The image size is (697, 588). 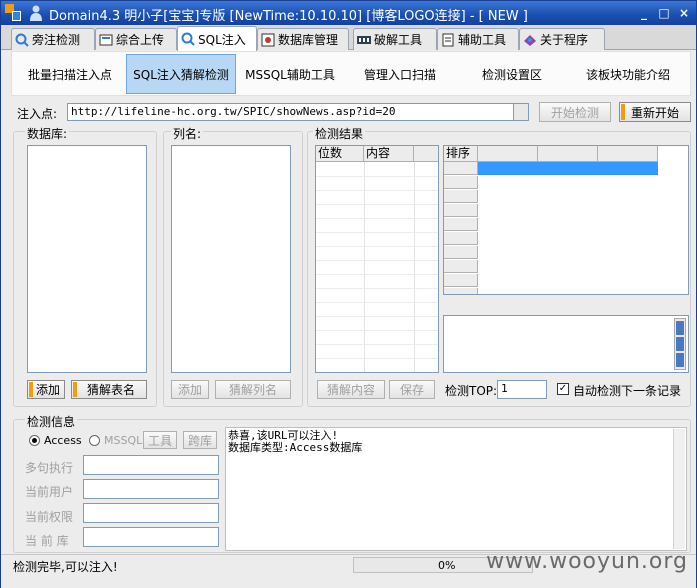 I want to click on maximize-icon: □, so click(x=664, y=13).